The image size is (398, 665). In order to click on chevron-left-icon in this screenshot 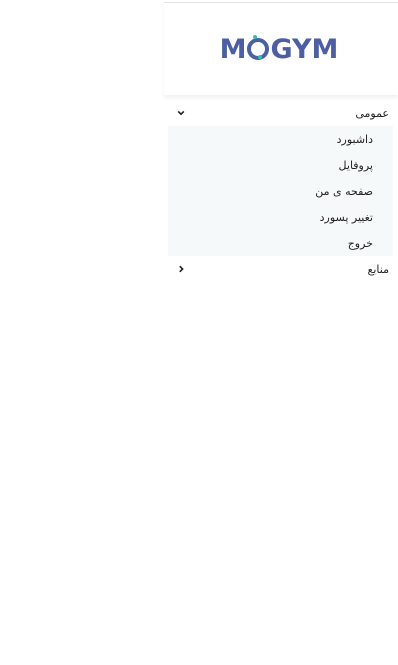, I will do `click(181, 269)`.